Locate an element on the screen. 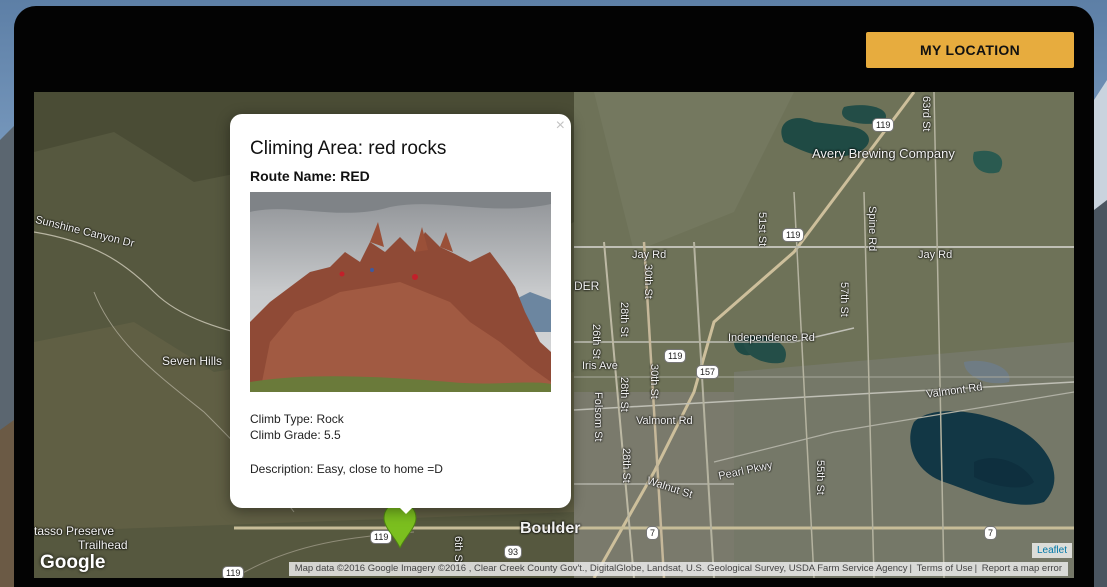  my-location-button: MY LOCATION is located at coordinates (970, 50).